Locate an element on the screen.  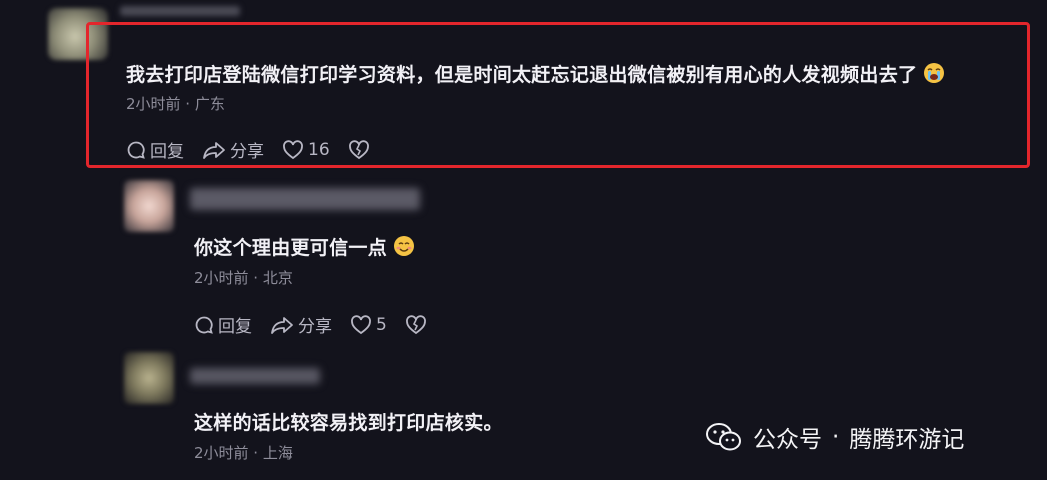
like-count: 16 is located at coordinates (319, 149).